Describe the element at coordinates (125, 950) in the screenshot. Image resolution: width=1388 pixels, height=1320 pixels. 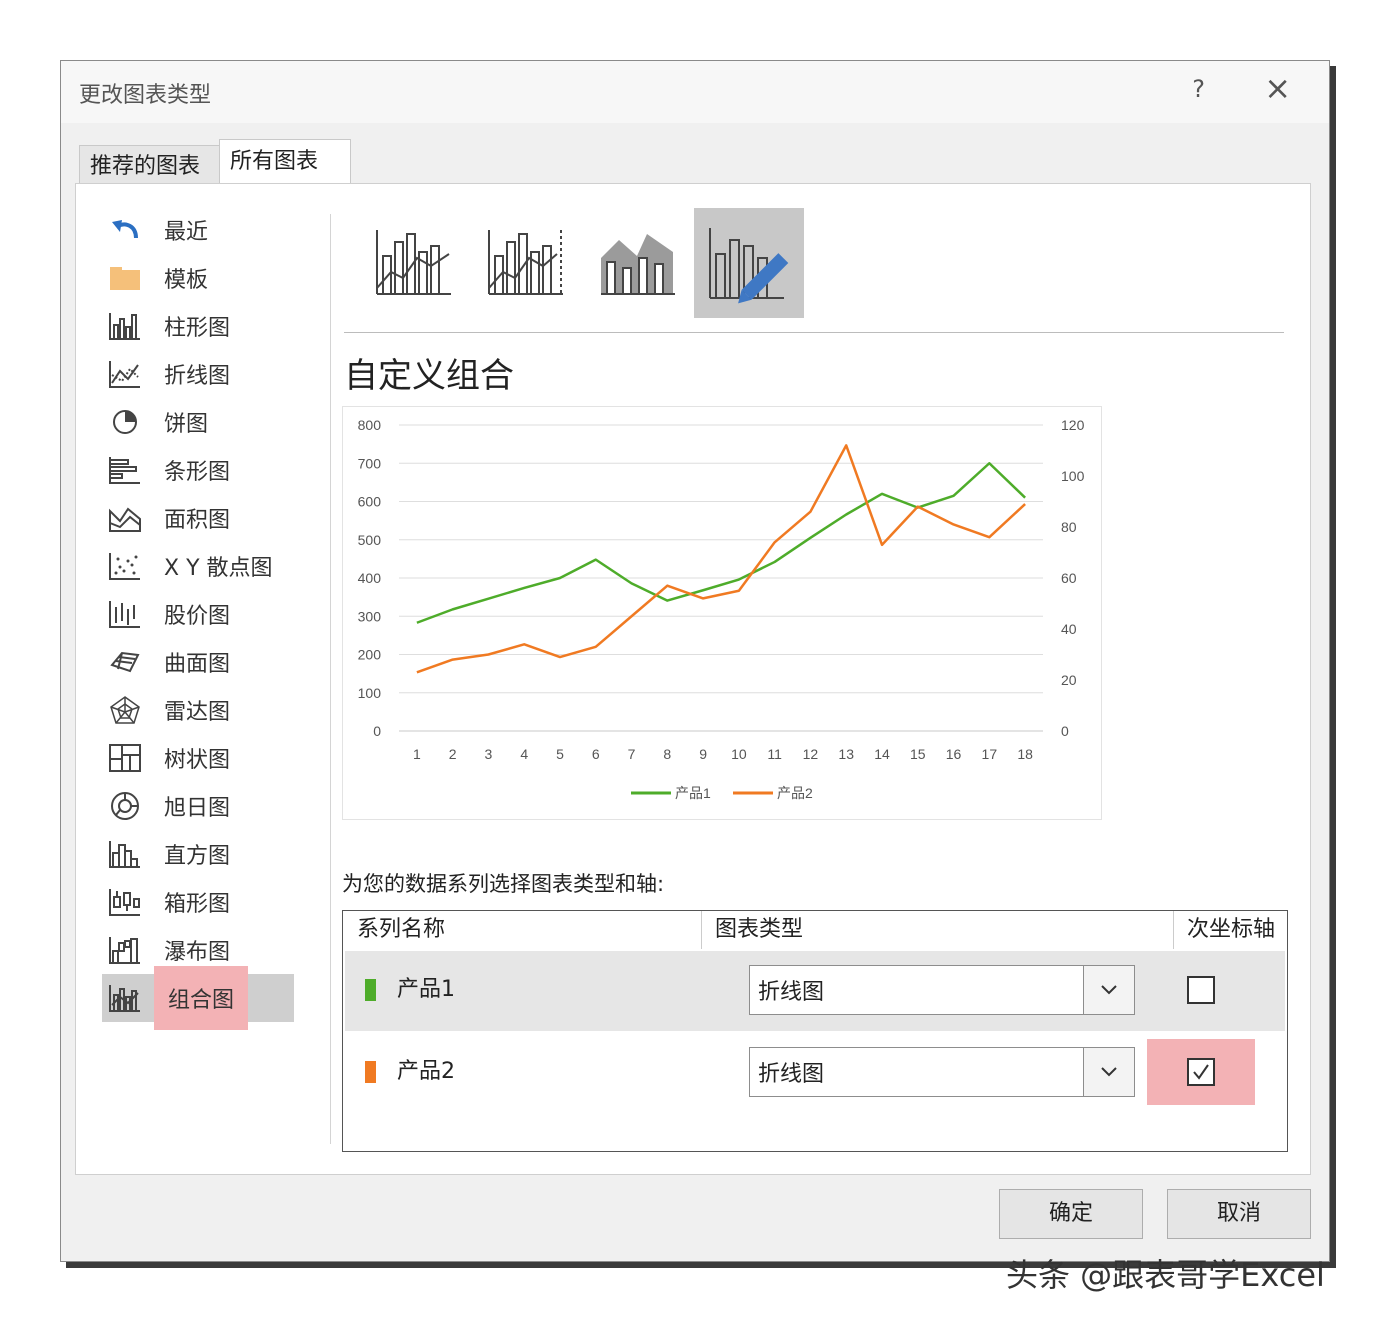
I see `waterfall-chart-icon` at that location.